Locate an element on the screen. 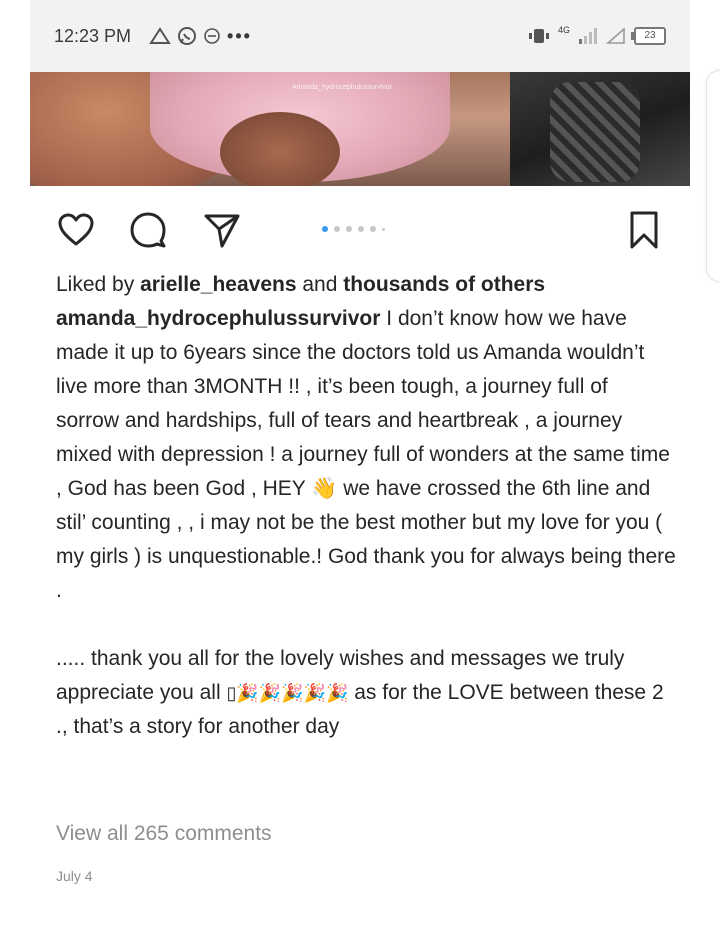  comment-button is located at coordinates (148, 230).